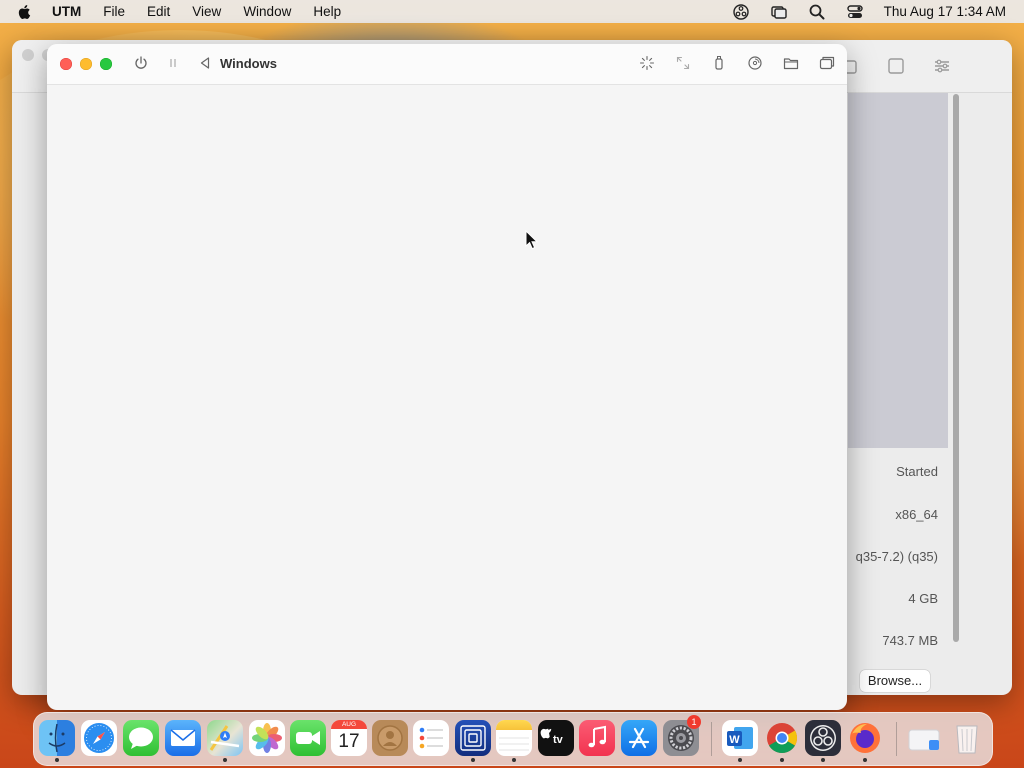 This screenshot has height=768, width=1024. What do you see at coordinates (827, 63) in the screenshot?
I see `windows-switch-icon` at bounding box center [827, 63].